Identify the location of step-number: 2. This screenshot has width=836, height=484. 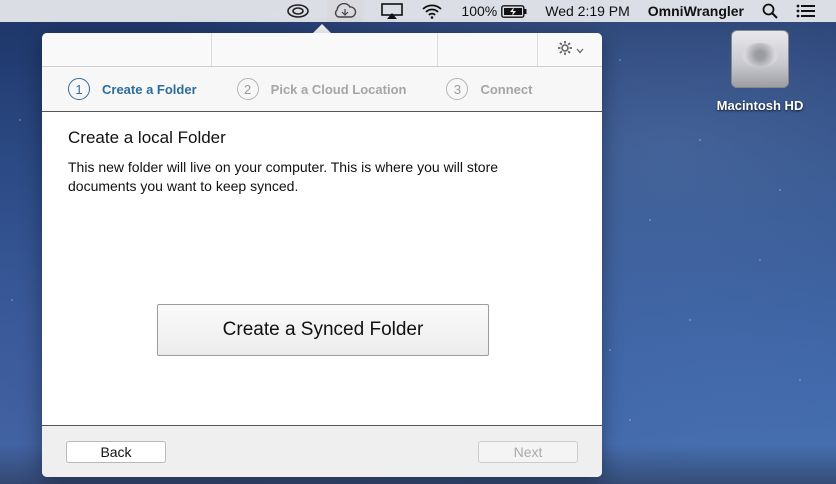
(247, 89).